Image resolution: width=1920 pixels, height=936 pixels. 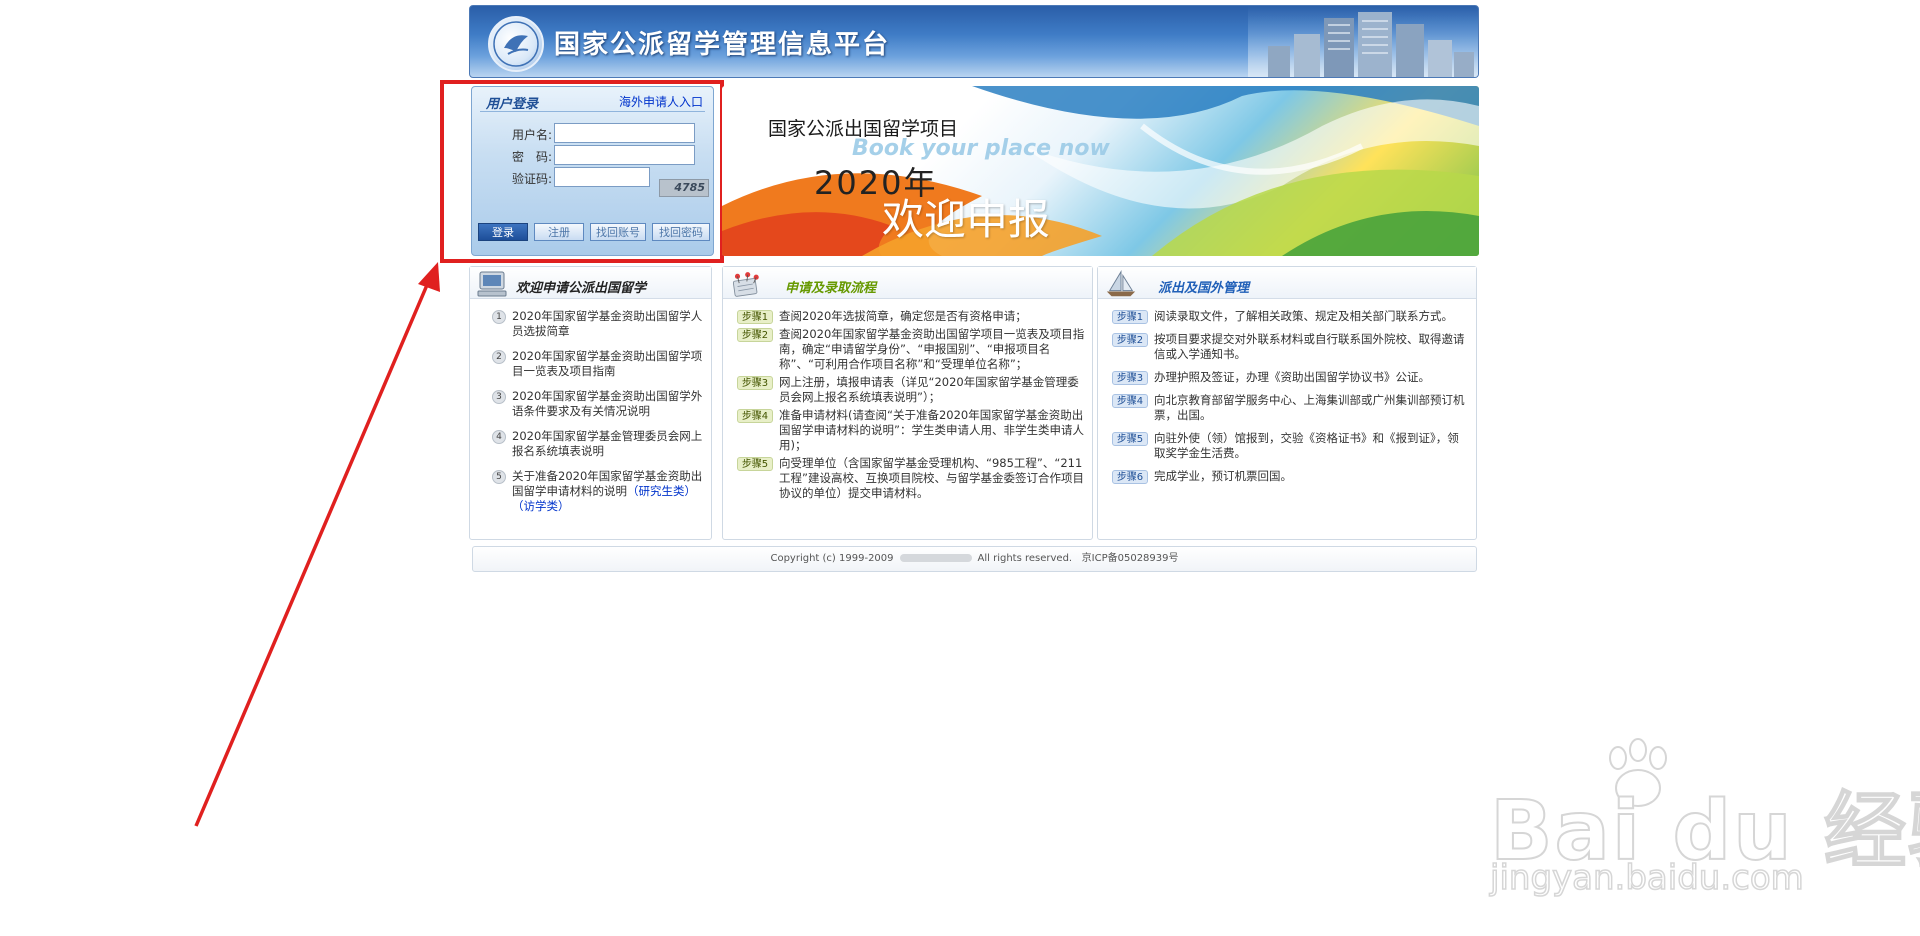 What do you see at coordinates (1363, 41) in the screenshot?
I see `city-skyline-icon` at bounding box center [1363, 41].